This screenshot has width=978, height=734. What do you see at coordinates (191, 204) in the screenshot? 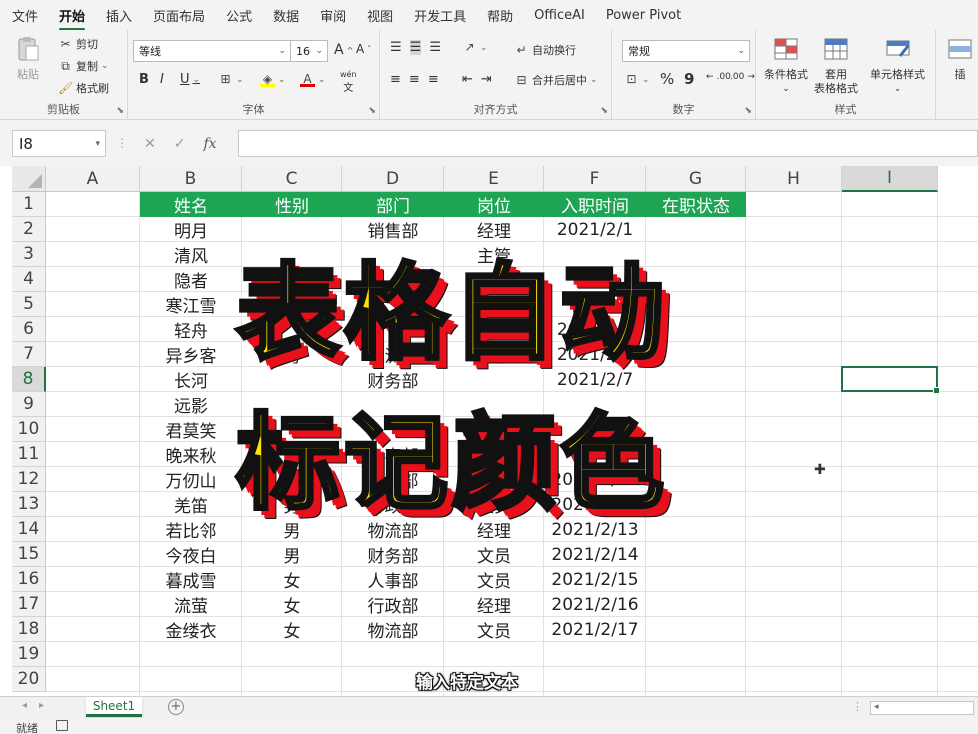
I see `table-header-cell: 姓名` at bounding box center [191, 204].